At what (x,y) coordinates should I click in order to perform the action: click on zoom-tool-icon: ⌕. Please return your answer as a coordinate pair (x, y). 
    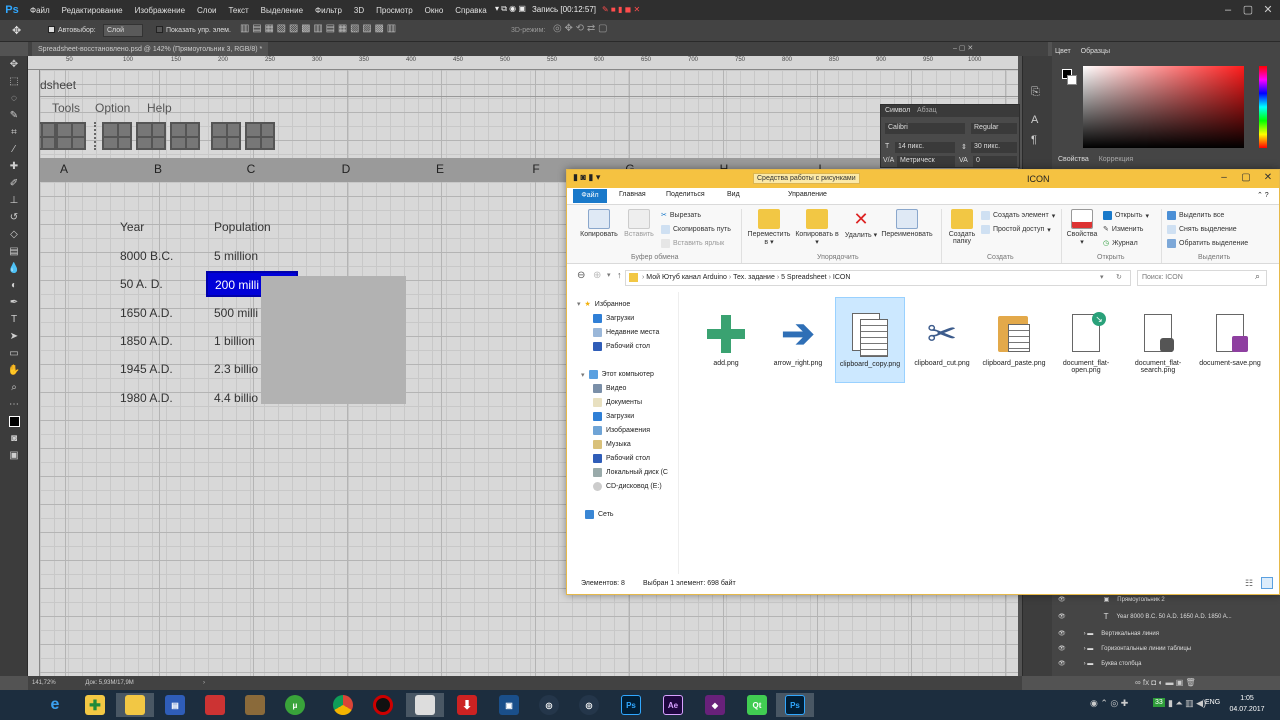
    Looking at the image, I should click on (14, 387).